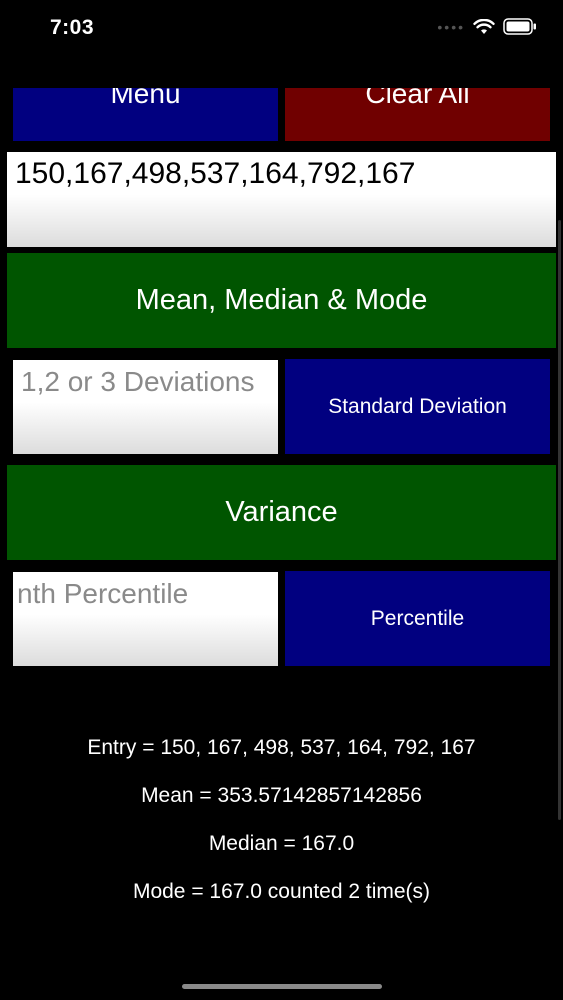 The height and width of the screenshot is (1000, 563). Describe the element at coordinates (215, 173) in the screenshot. I see `entry-input-value: 150,167,498,537,164,792,167` at that location.